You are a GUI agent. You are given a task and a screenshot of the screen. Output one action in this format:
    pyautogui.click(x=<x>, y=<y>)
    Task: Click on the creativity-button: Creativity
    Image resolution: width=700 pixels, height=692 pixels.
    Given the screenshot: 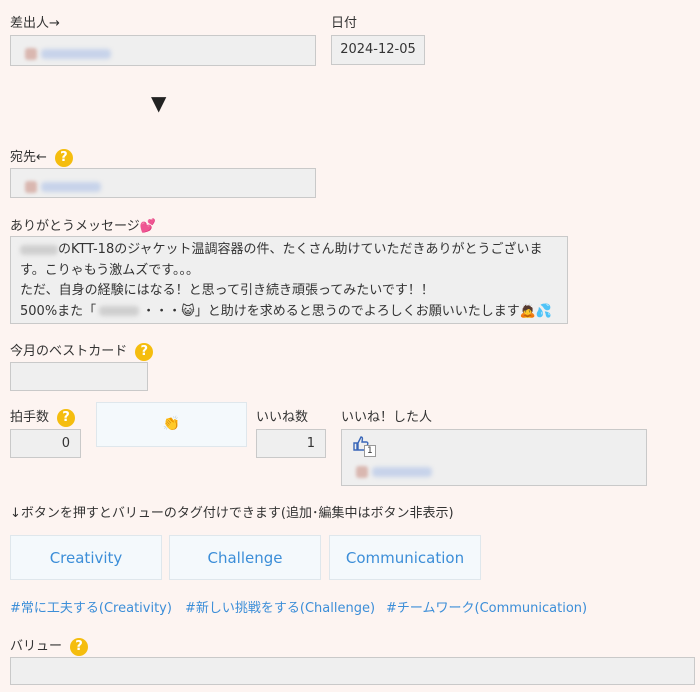 What is the action you would take?
    pyautogui.click(x=86, y=557)
    